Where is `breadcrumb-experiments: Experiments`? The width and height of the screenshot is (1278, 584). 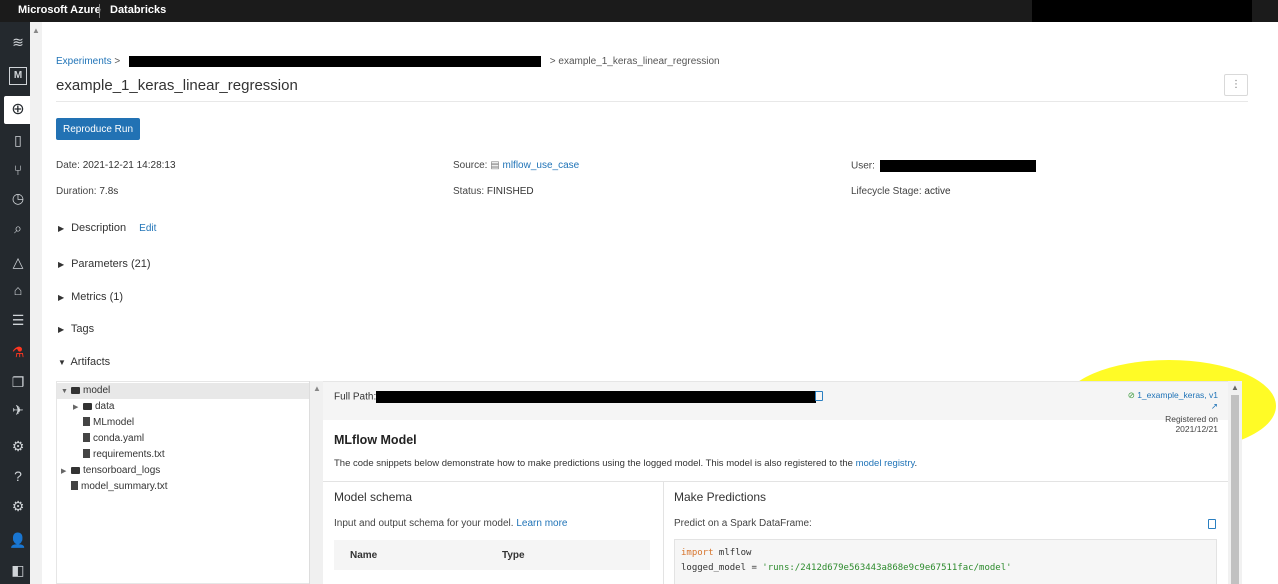 breadcrumb-experiments: Experiments is located at coordinates (84, 61).